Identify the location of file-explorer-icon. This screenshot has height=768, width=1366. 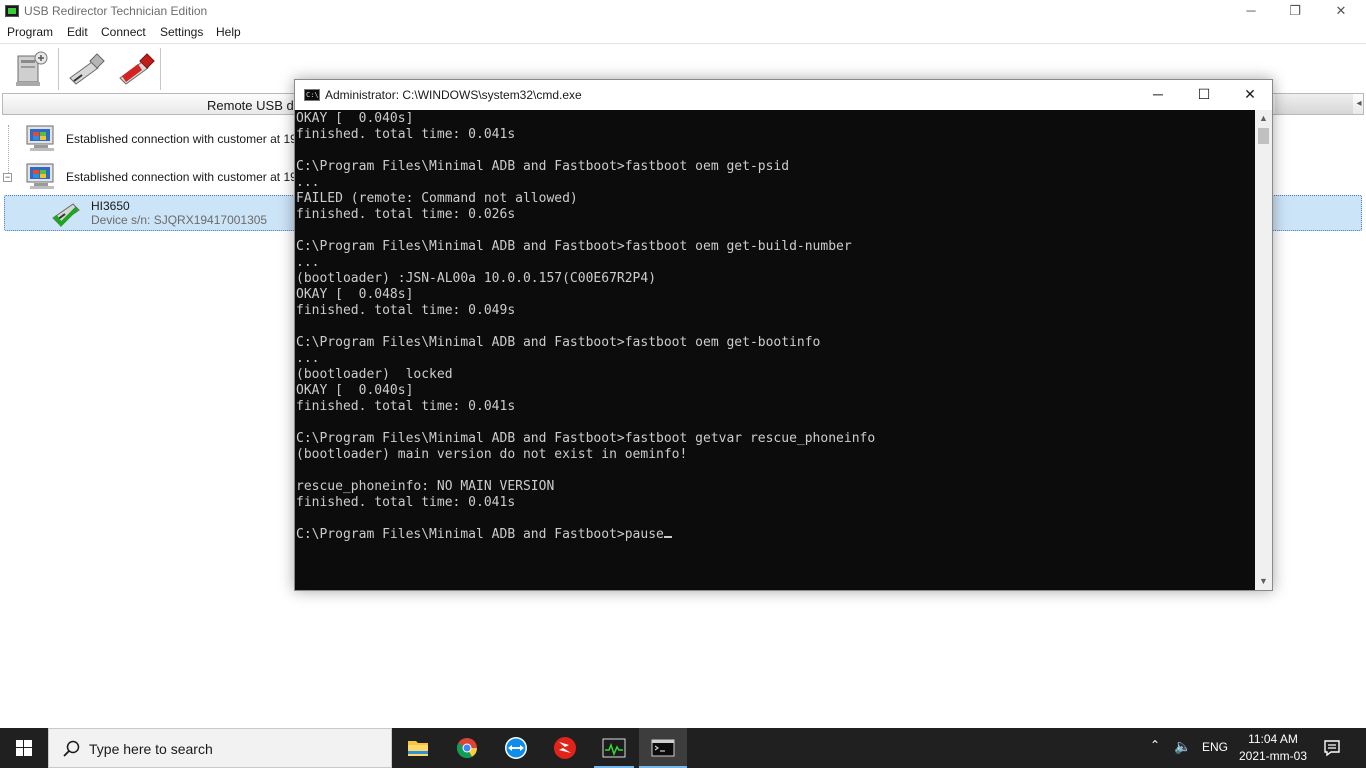
(418, 748).